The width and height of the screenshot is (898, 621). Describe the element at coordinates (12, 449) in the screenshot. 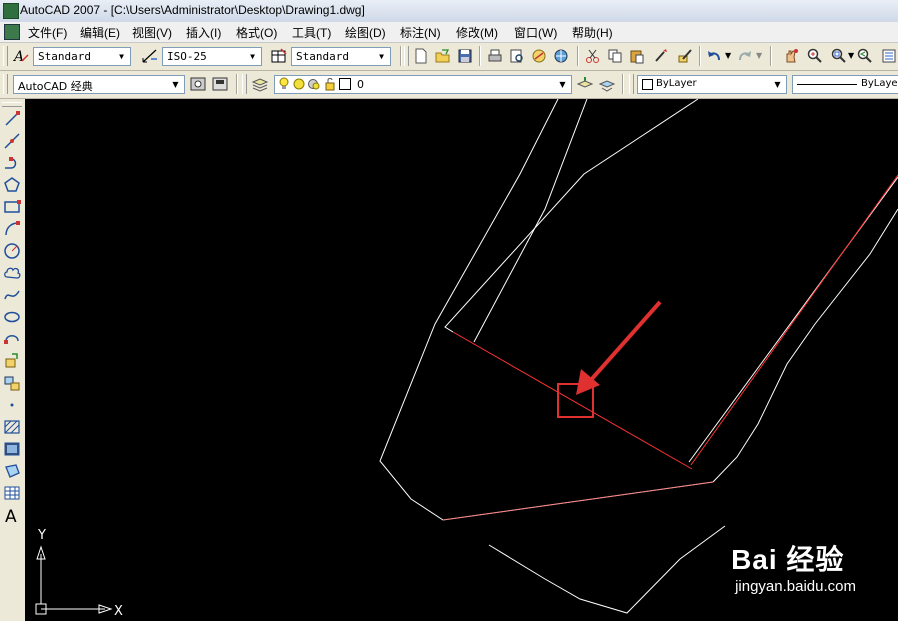

I see `gradient-icon` at that location.